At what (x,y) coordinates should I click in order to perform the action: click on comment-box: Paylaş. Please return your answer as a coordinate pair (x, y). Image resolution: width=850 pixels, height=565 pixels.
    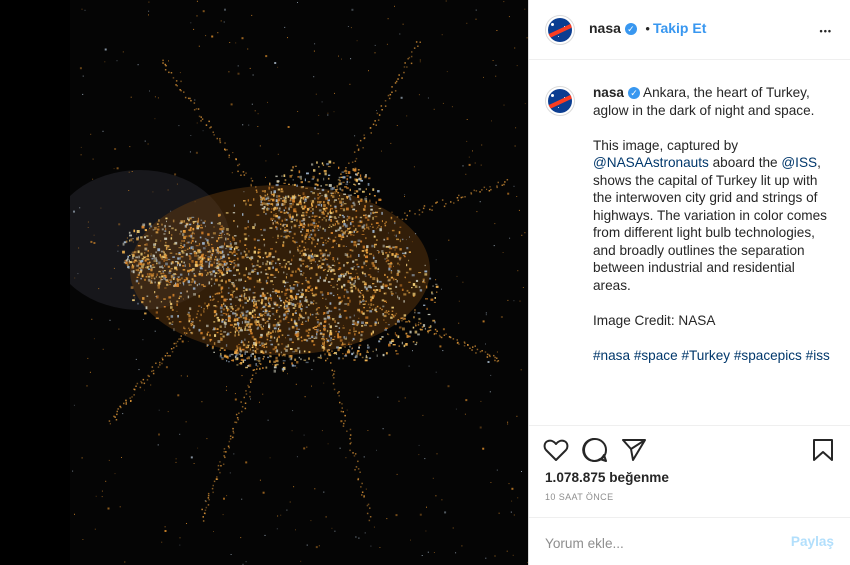
    Looking at the image, I should click on (689, 541).